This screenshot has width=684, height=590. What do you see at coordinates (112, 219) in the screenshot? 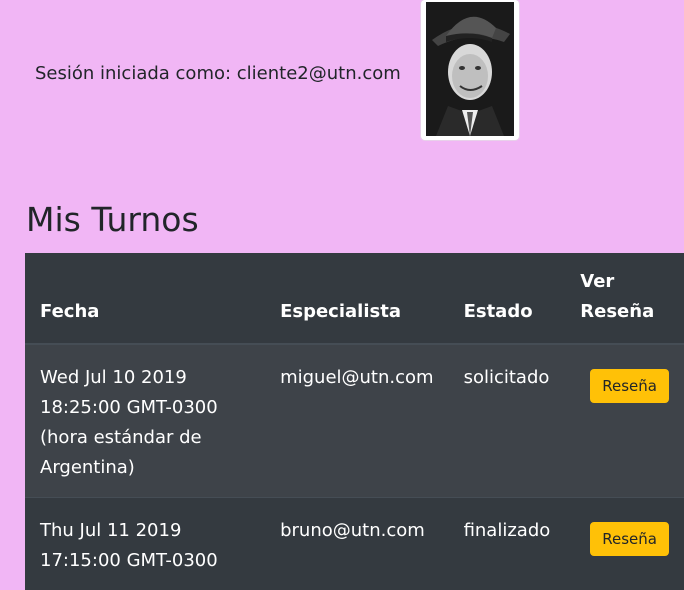
I see `page-title: Mis Turnos` at bounding box center [112, 219].